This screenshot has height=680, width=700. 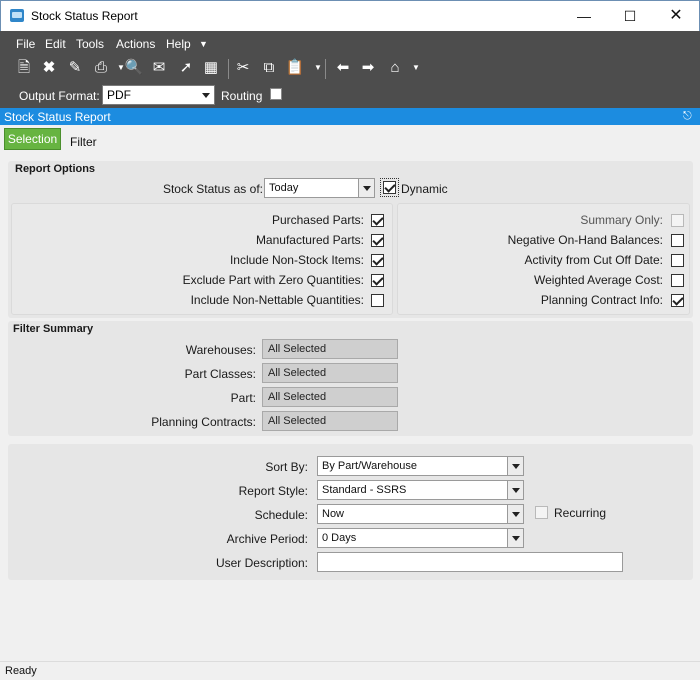 What do you see at coordinates (159, 68) in the screenshot?
I see `send-icon: ✉` at bounding box center [159, 68].